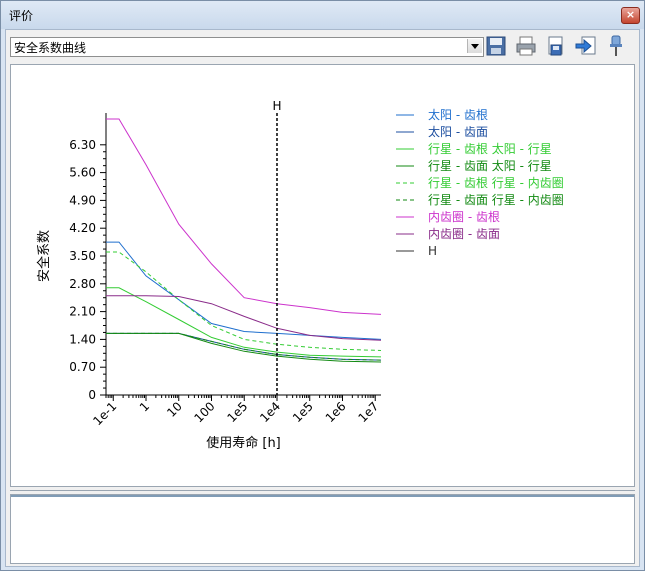 Image resolution: width=645 pixels, height=571 pixels. I want to click on pin-icon, so click(616, 45).